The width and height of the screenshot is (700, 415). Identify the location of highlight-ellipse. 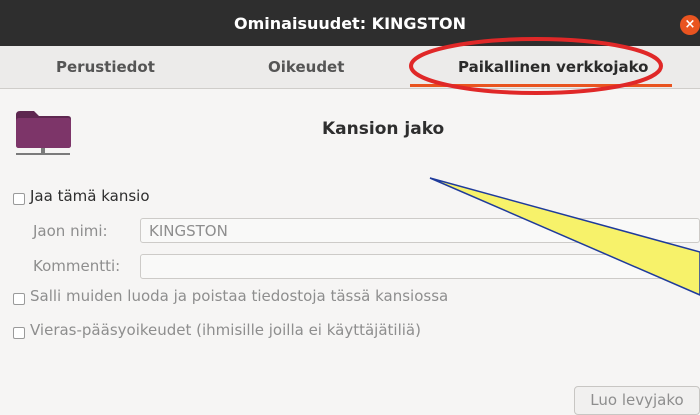
(536, 66).